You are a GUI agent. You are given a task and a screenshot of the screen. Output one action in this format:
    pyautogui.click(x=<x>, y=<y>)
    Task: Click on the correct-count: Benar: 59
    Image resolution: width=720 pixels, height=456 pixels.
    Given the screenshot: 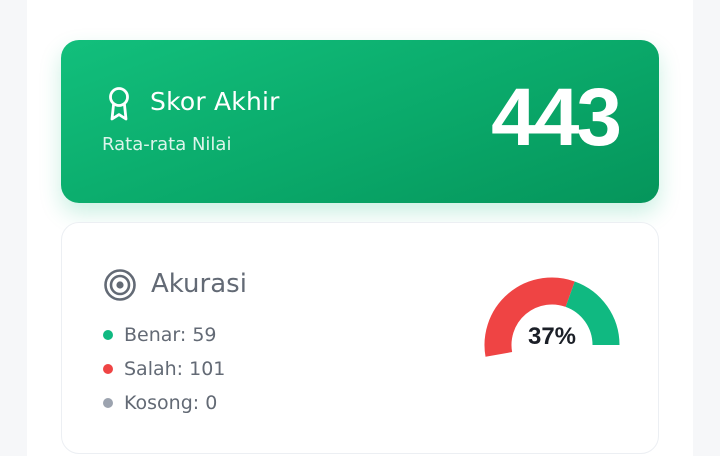 What is the action you would take?
    pyautogui.click(x=170, y=335)
    